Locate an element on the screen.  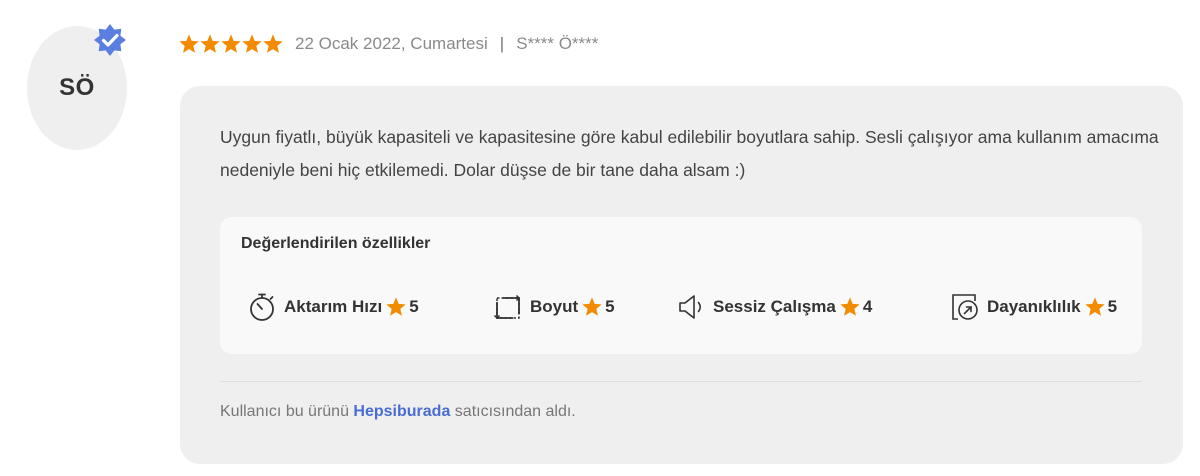
seller-prefix: Kullanıcı bu ürünü is located at coordinates (287, 411).